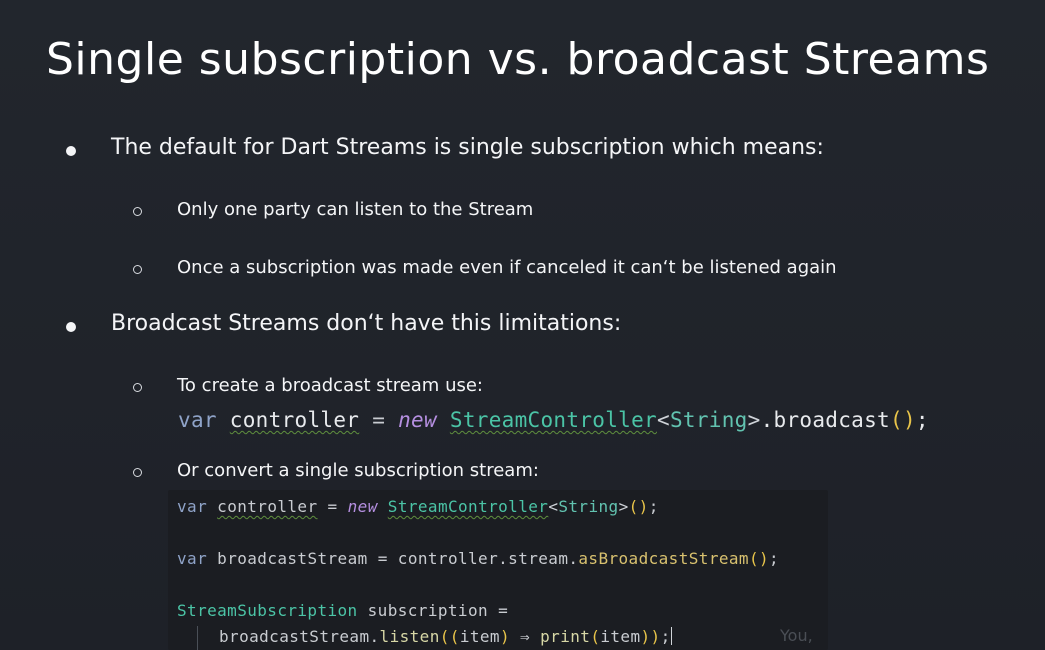  What do you see at coordinates (525, 636) in the screenshot?
I see `code-arrow: ⇒` at bounding box center [525, 636].